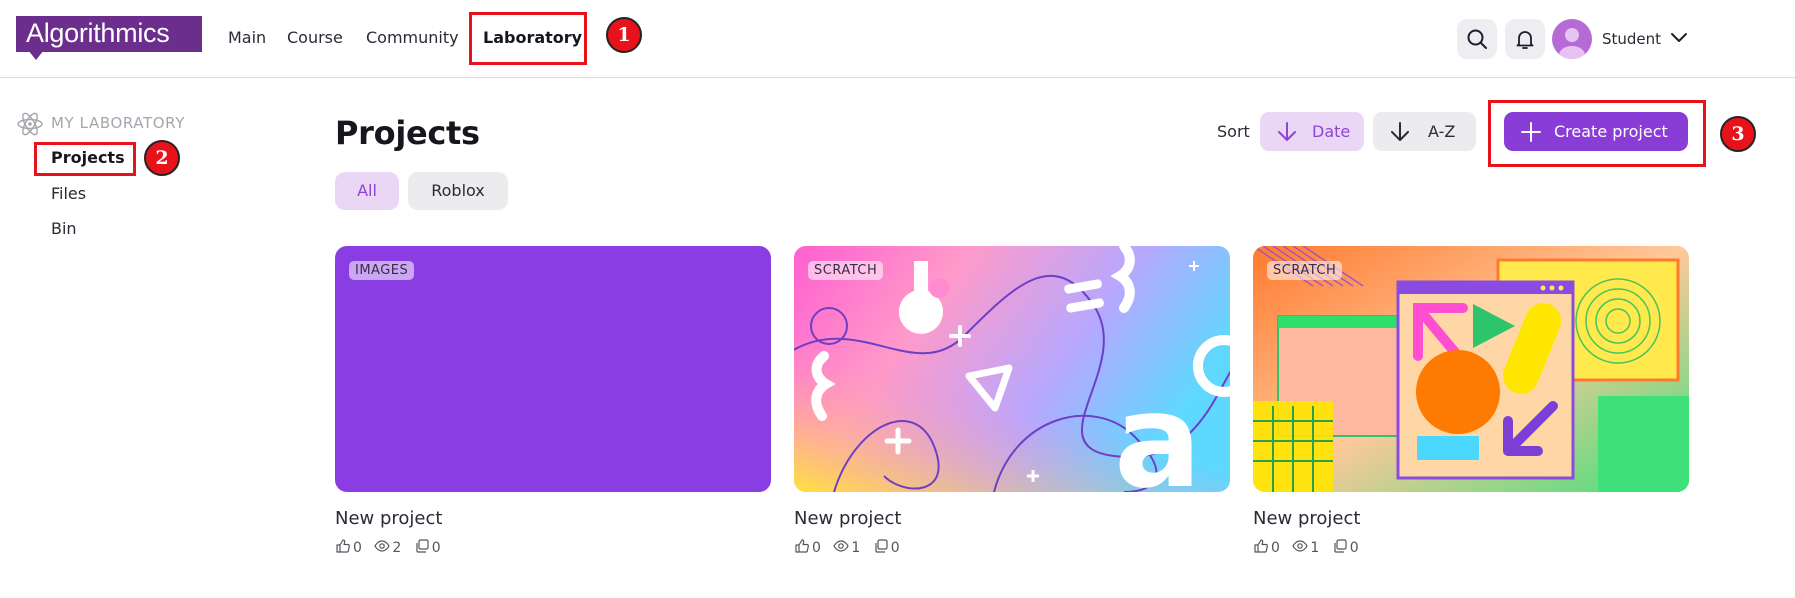 The width and height of the screenshot is (1795, 598). I want to click on svg-text: a, so click(1158, 428).